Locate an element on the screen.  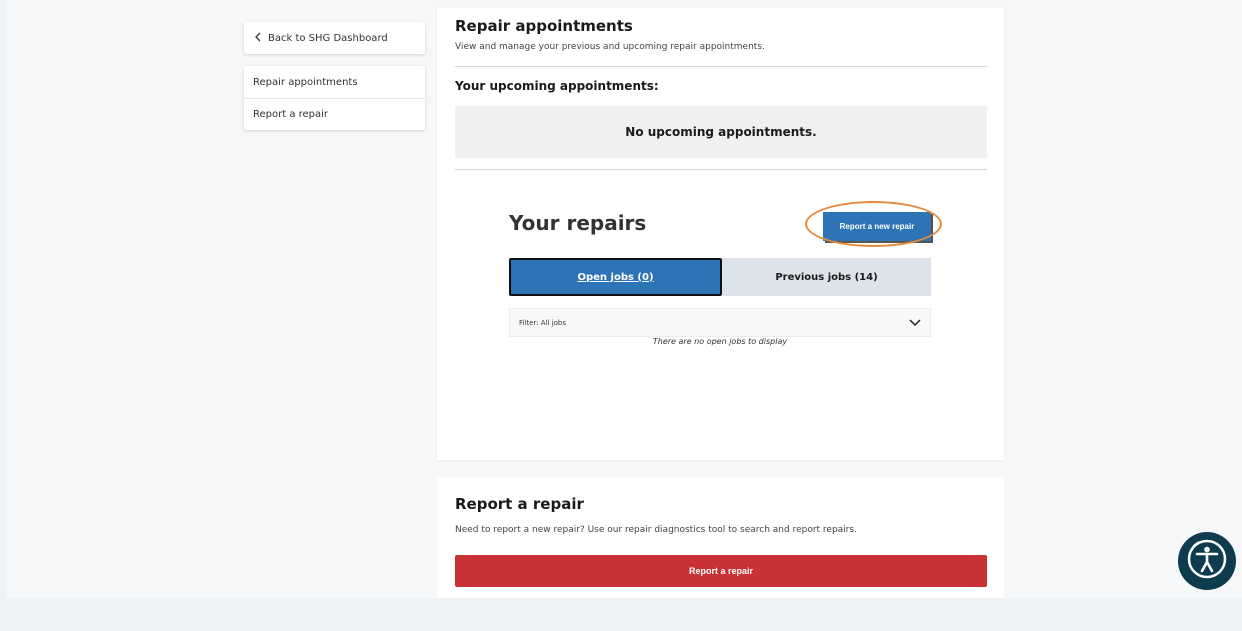
accessibility-button is located at coordinates (1207, 561).